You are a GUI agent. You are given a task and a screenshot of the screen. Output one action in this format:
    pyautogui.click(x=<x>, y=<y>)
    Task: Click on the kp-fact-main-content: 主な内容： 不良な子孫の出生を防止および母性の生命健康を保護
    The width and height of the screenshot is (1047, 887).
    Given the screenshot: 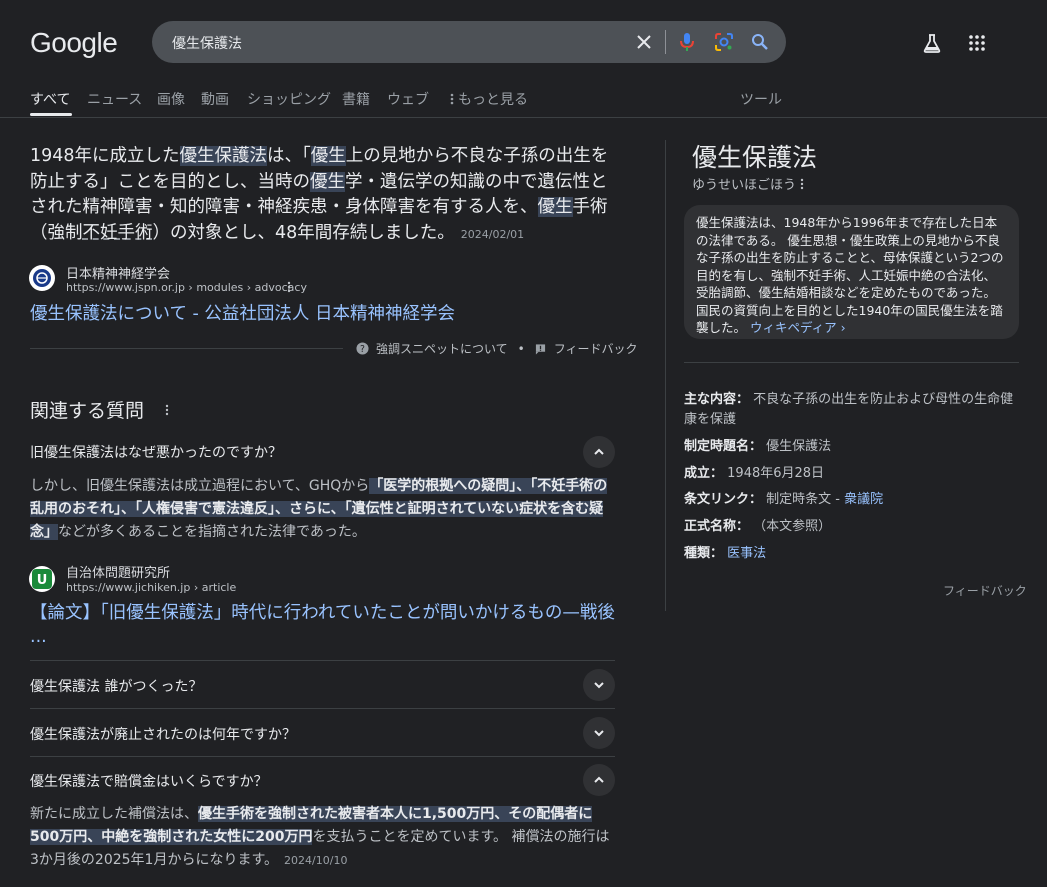 What is the action you would take?
    pyautogui.click(x=849, y=409)
    